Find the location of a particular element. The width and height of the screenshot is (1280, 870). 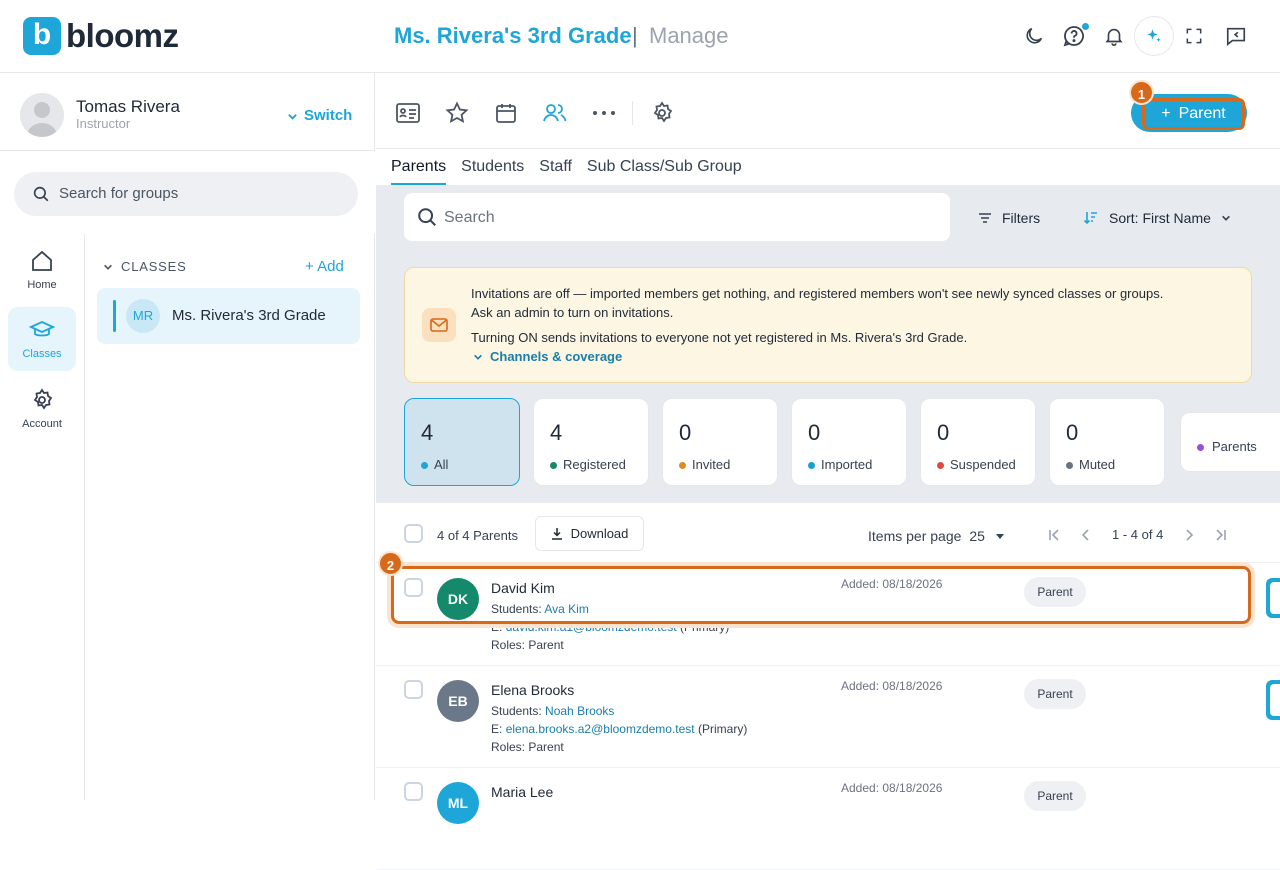

items-per-page-value: 25 is located at coordinates (977, 536).